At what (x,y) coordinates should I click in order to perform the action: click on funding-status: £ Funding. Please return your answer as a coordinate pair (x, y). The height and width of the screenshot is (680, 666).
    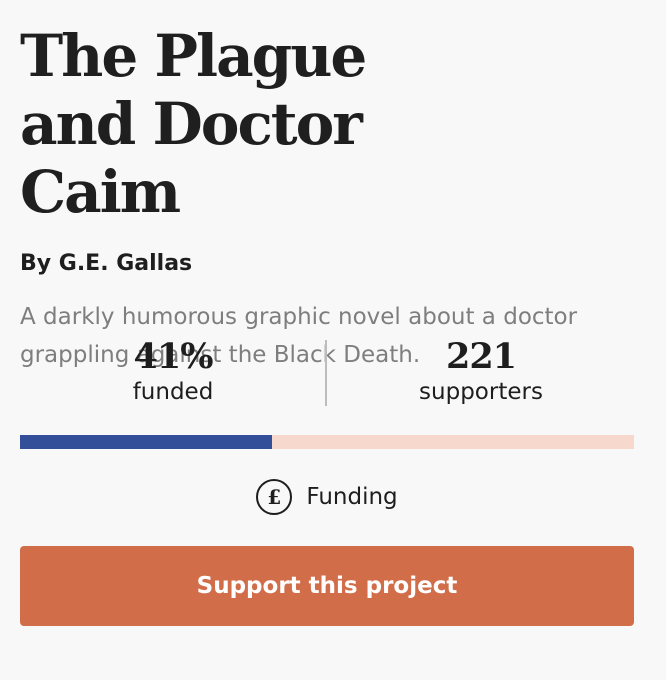
    Looking at the image, I should click on (327, 497).